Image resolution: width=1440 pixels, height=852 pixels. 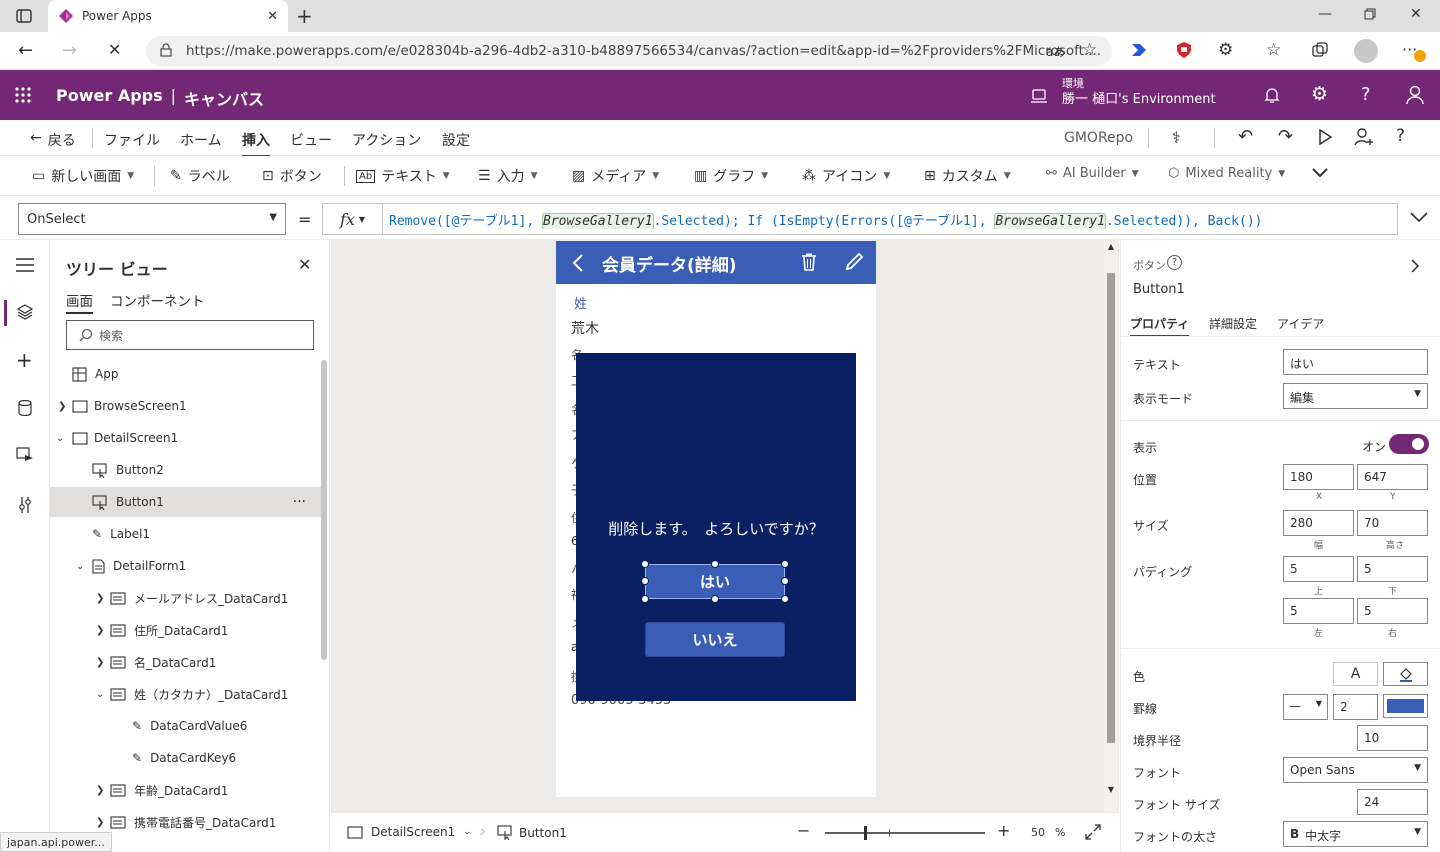 What do you see at coordinates (1392, 569) in the screenshot?
I see `padding-bottom-input: 5` at bounding box center [1392, 569].